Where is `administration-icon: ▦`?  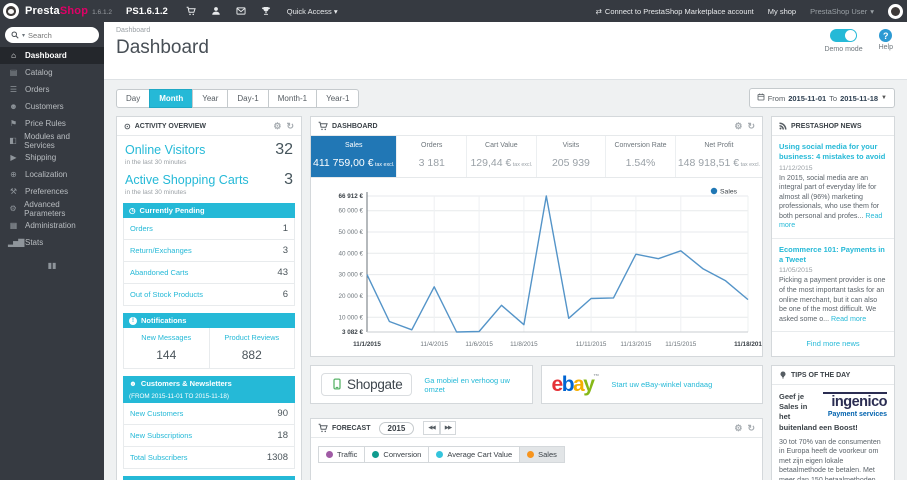 administration-icon: ▦ is located at coordinates (13, 225).